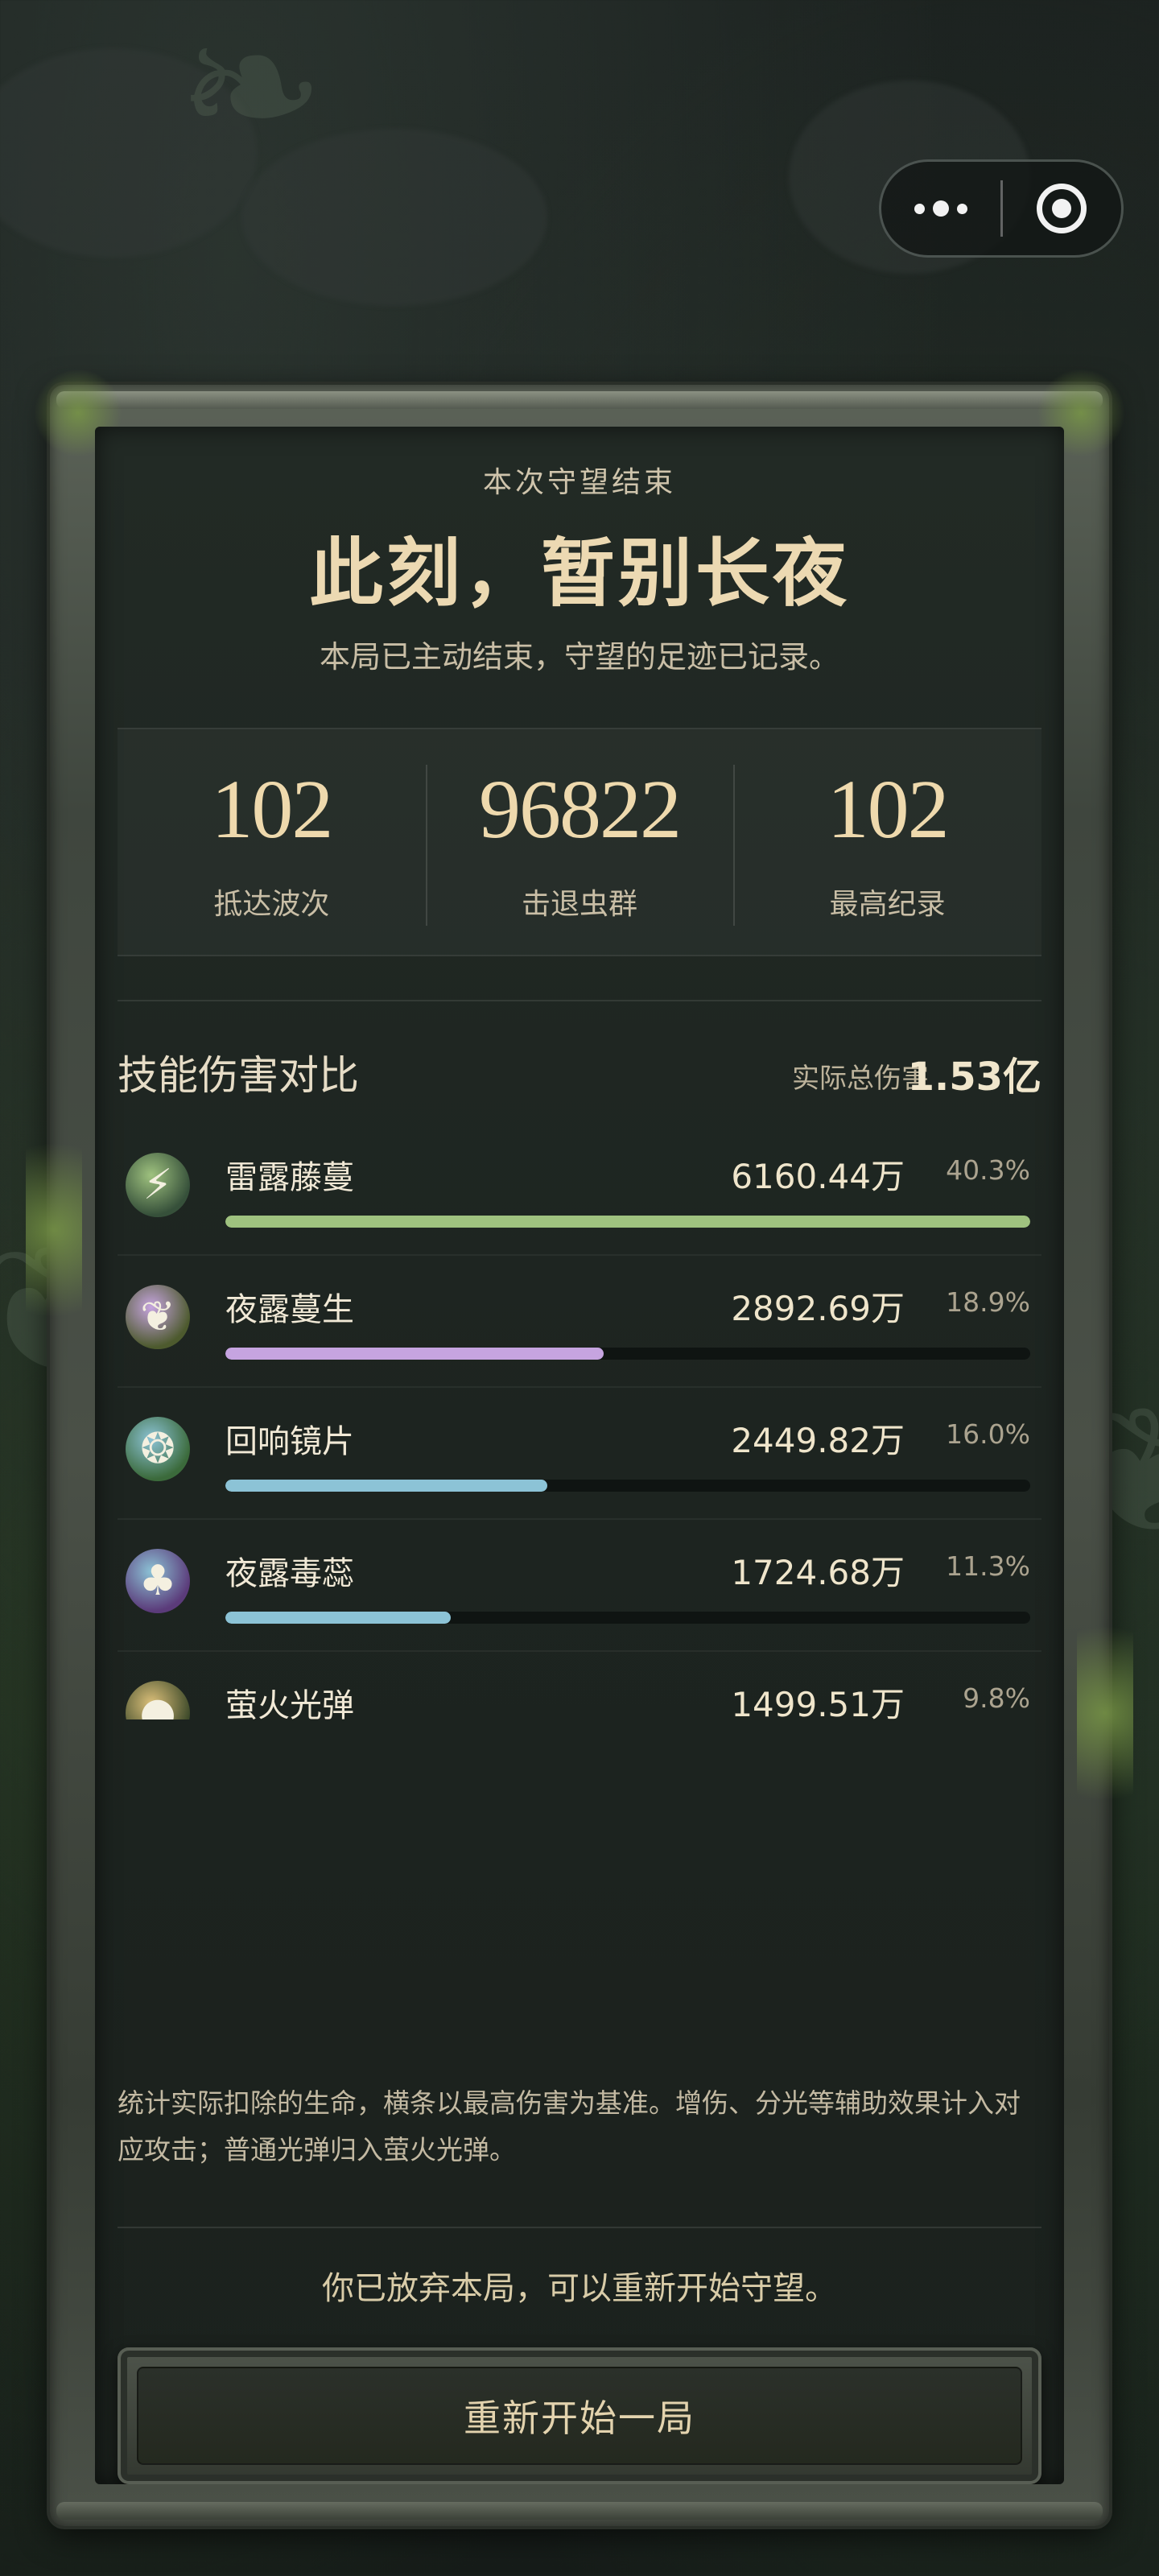 The image size is (1159, 2576). I want to click on restart-button-label: 重新开始一局, so click(579, 2418).